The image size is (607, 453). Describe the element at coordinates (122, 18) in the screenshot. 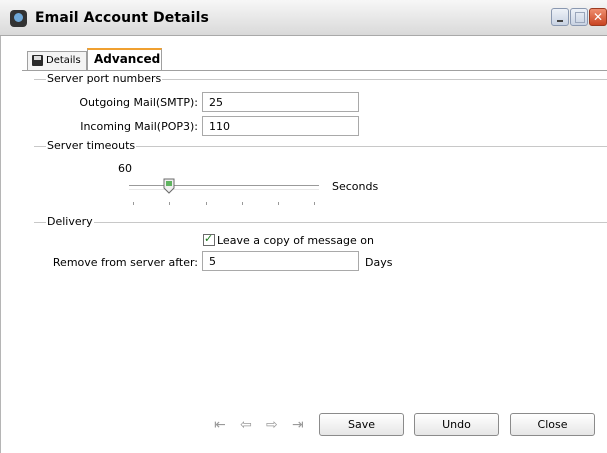

I see `window-title: Email Account Details` at that location.